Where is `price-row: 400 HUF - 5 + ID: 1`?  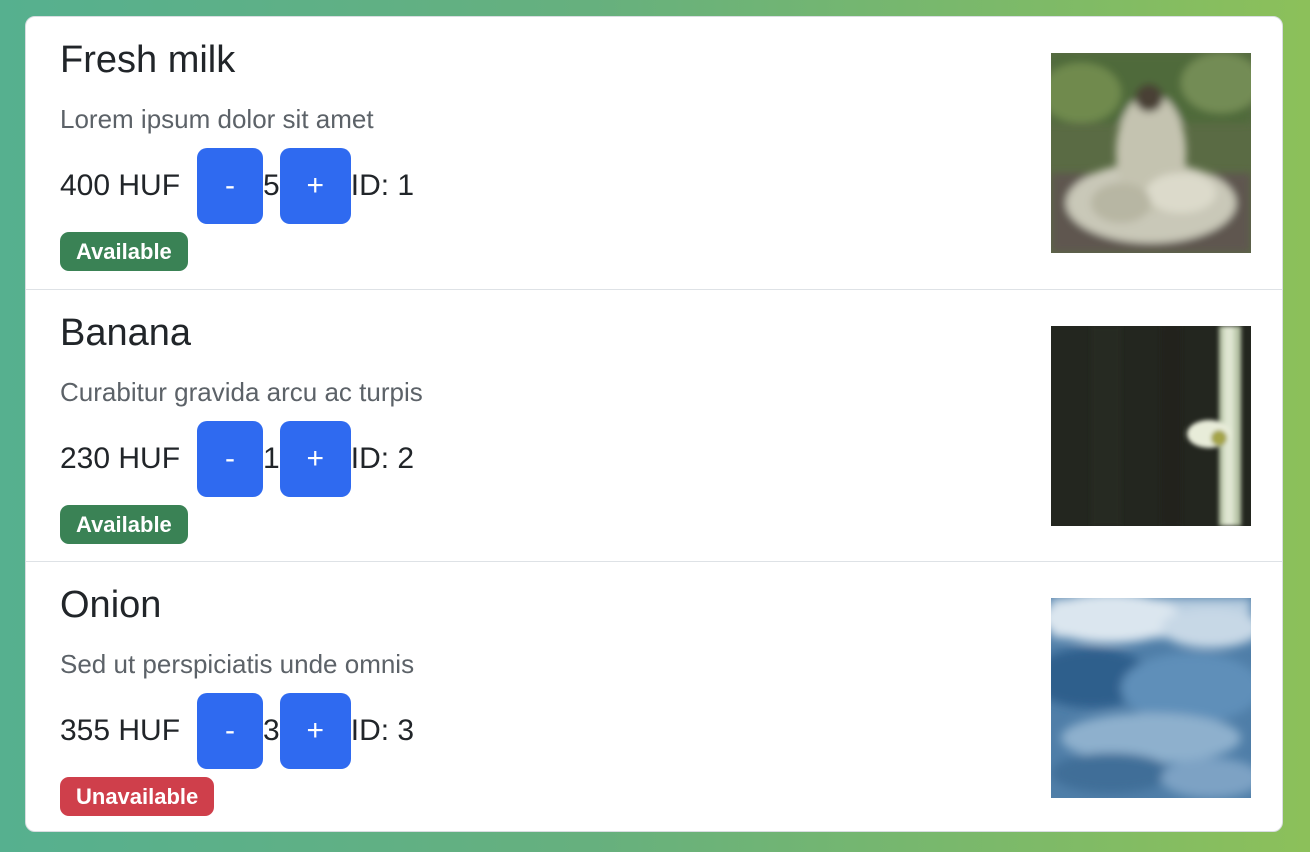
price-row: 400 HUF - 5 + ID: 1 is located at coordinates (237, 186).